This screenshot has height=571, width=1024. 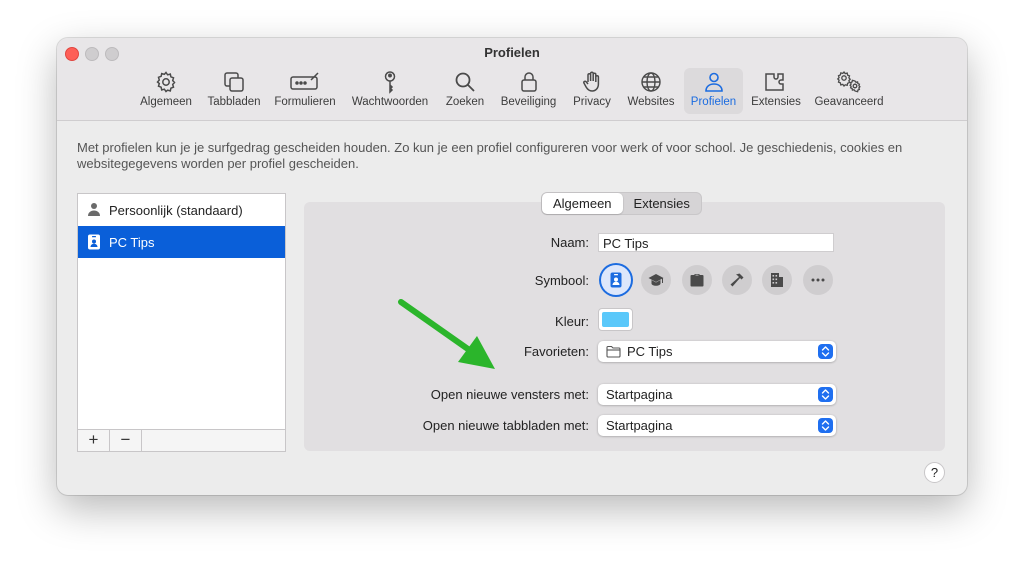 I want to click on annotation-arrow-icon, so click(x=446, y=334).